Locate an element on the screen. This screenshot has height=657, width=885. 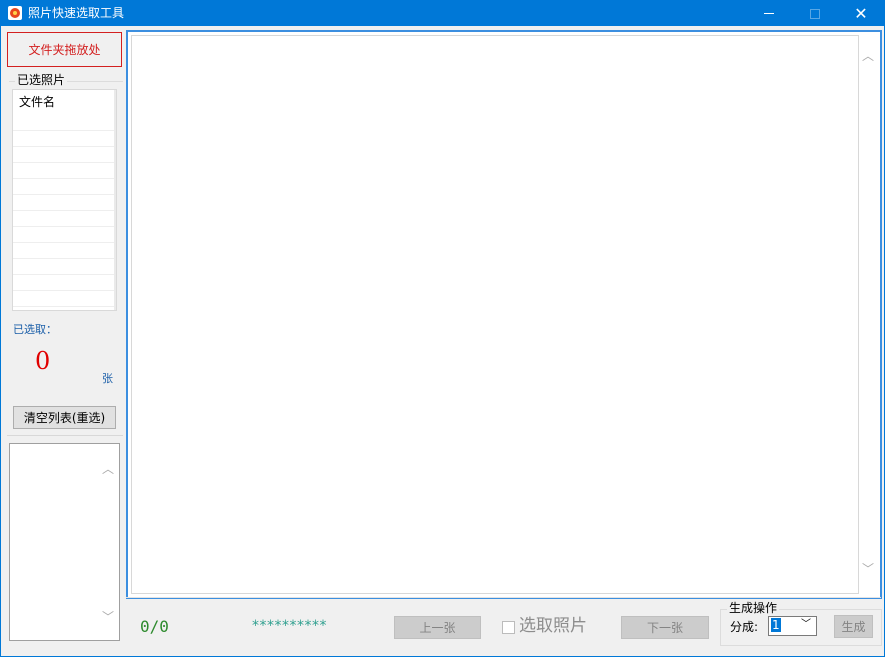
close-button: ✕ is located at coordinates (861, 13).